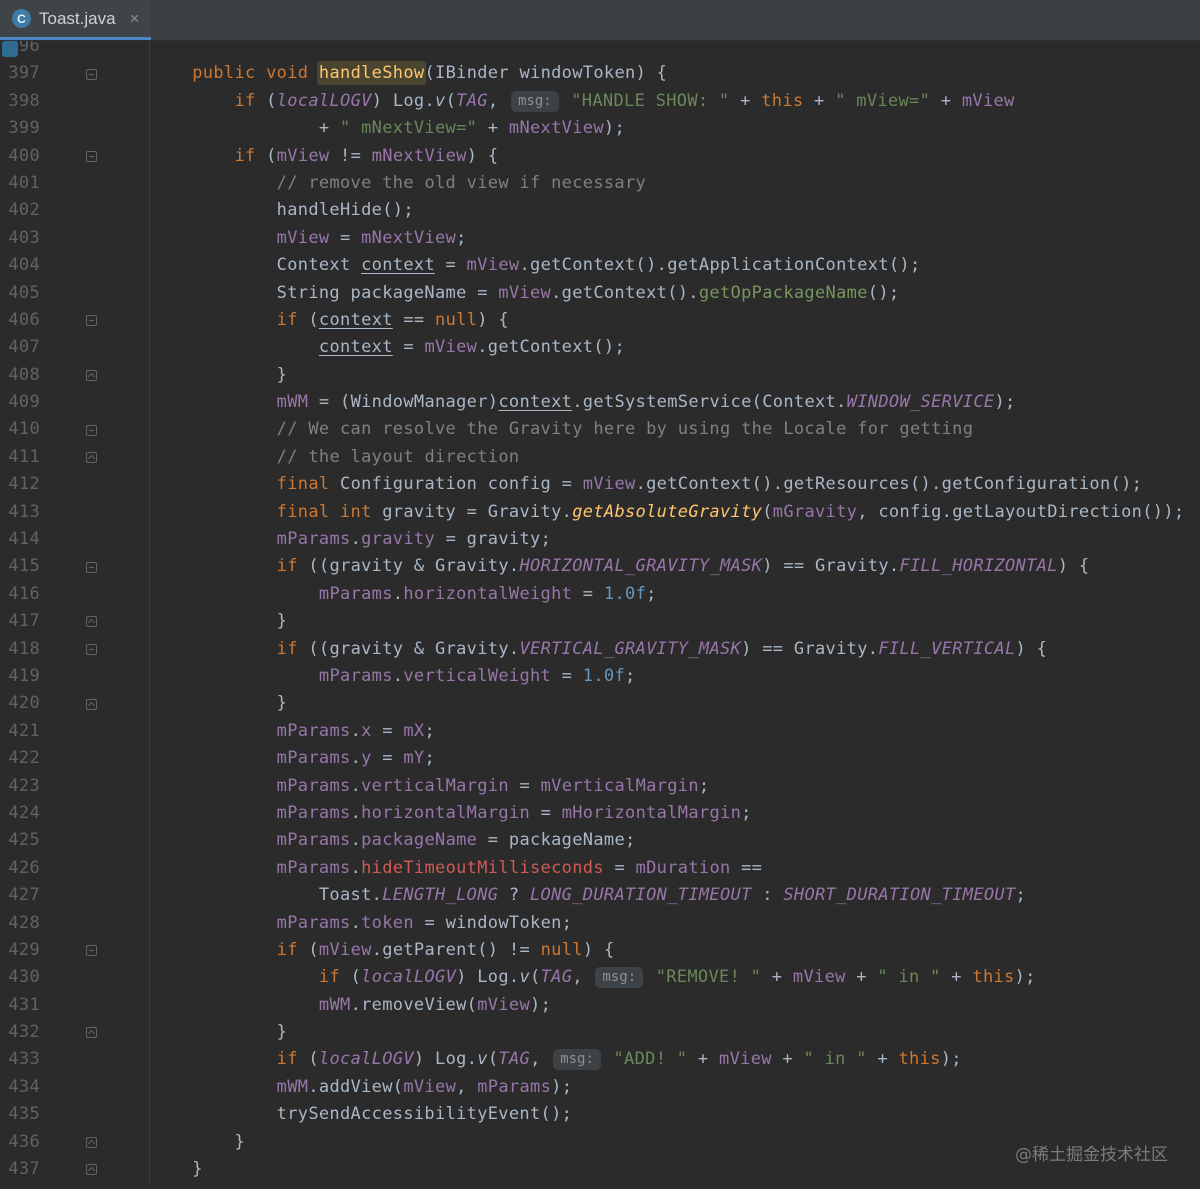 The height and width of the screenshot is (1189, 1200). What do you see at coordinates (675, 183) in the screenshot?
I see `code-text: // remove the old view if necessary` at bounding box center [675, 183].